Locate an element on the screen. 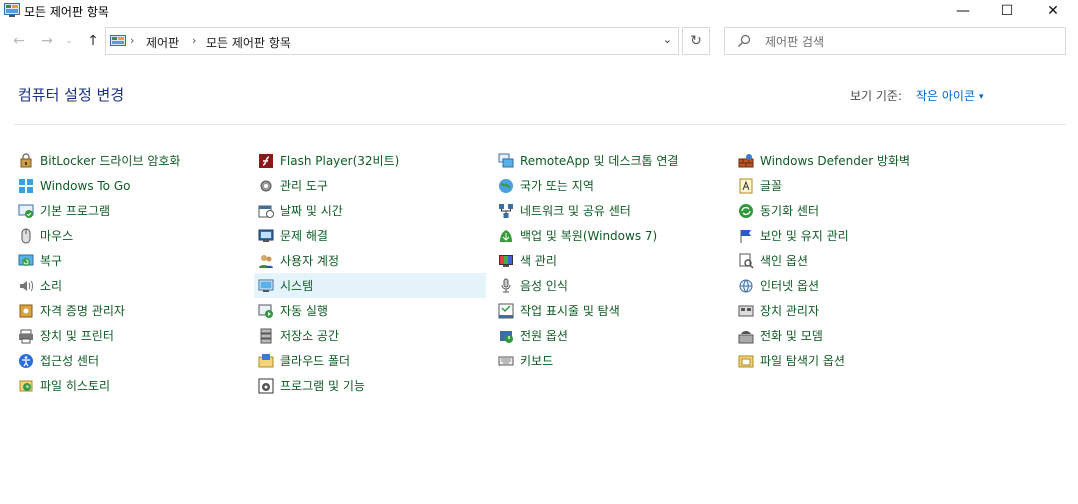 The width and height of the screenshot is (1078, 504). control-panel-item-label: 작업 표시줄 및 탐색 is located at coordinates (570, 311).